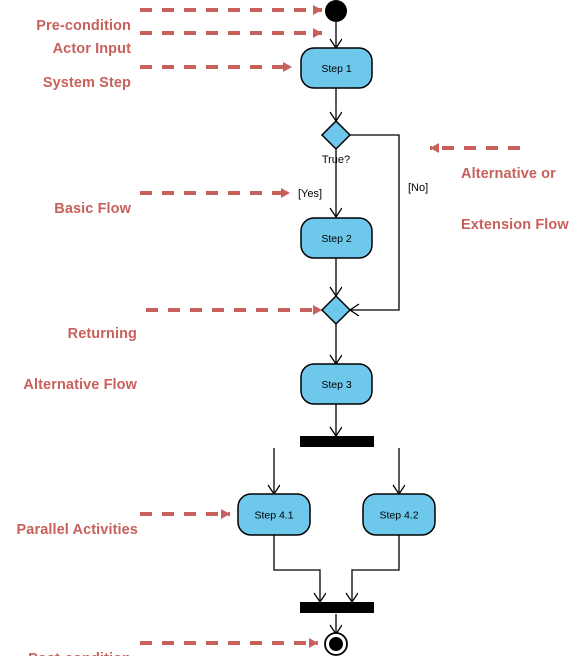 The height and width of the screenshot is (656, 572). What do you see at coordinates (336, 310) in the screenshot?
I see `merge-node` at bounding box center [336, 310].